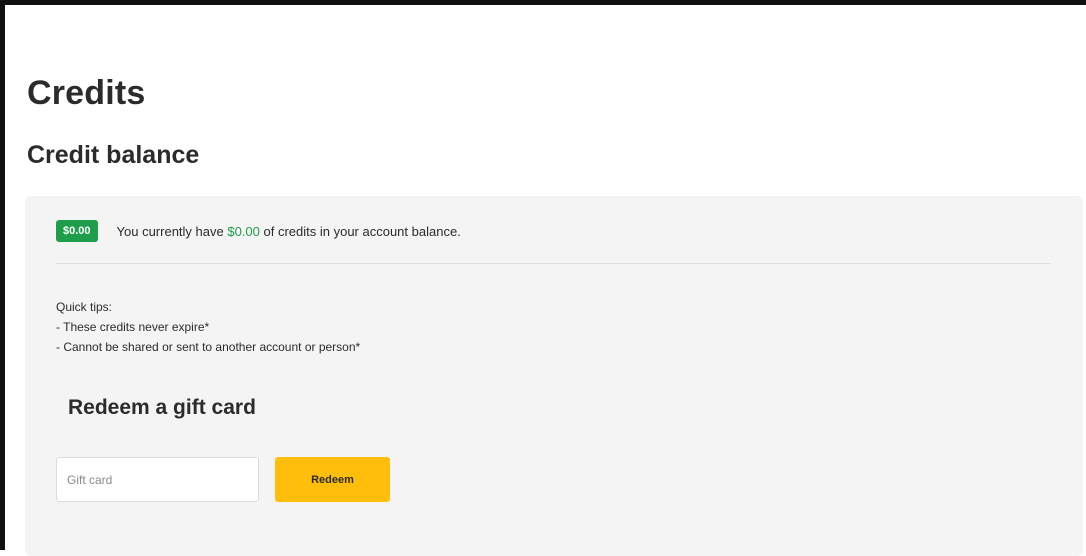 The height and width of the screenshot is (556, 1086). What do you see at coordinates (157, 479) in the screenshot?
I see `gift-card-input` at bounding box center [157, 479].